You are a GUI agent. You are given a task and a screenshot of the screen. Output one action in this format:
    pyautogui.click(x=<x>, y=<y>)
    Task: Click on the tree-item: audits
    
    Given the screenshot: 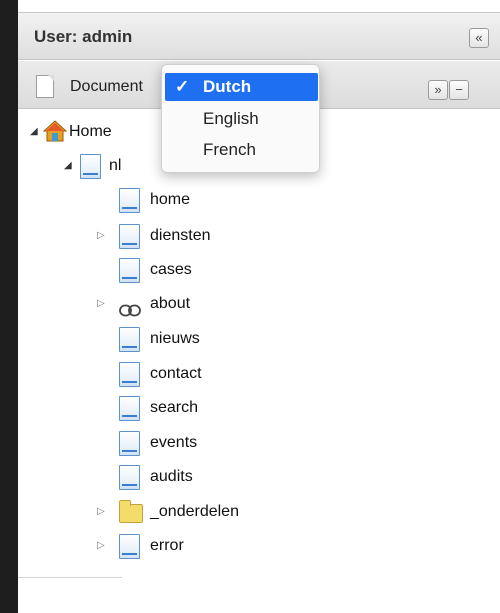 What is the action you would take?
    pyautogui.click(x=222, y=477)
    